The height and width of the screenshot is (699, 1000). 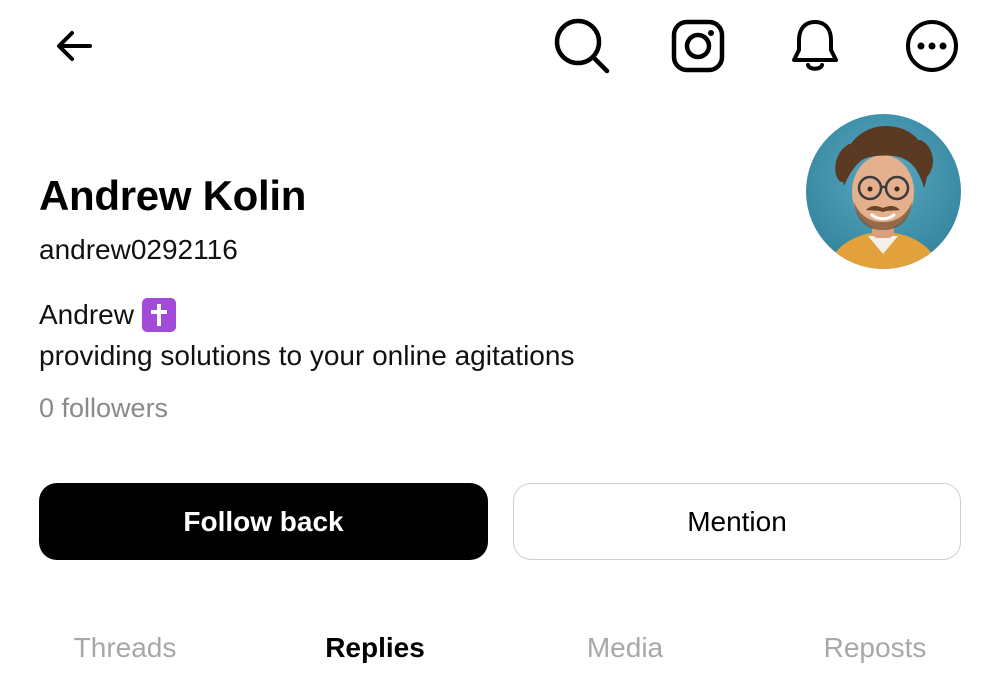 What do you see at coordinates (500, 46) in the screenshot?
I see `top-bar` at bounding box center [500, 46].